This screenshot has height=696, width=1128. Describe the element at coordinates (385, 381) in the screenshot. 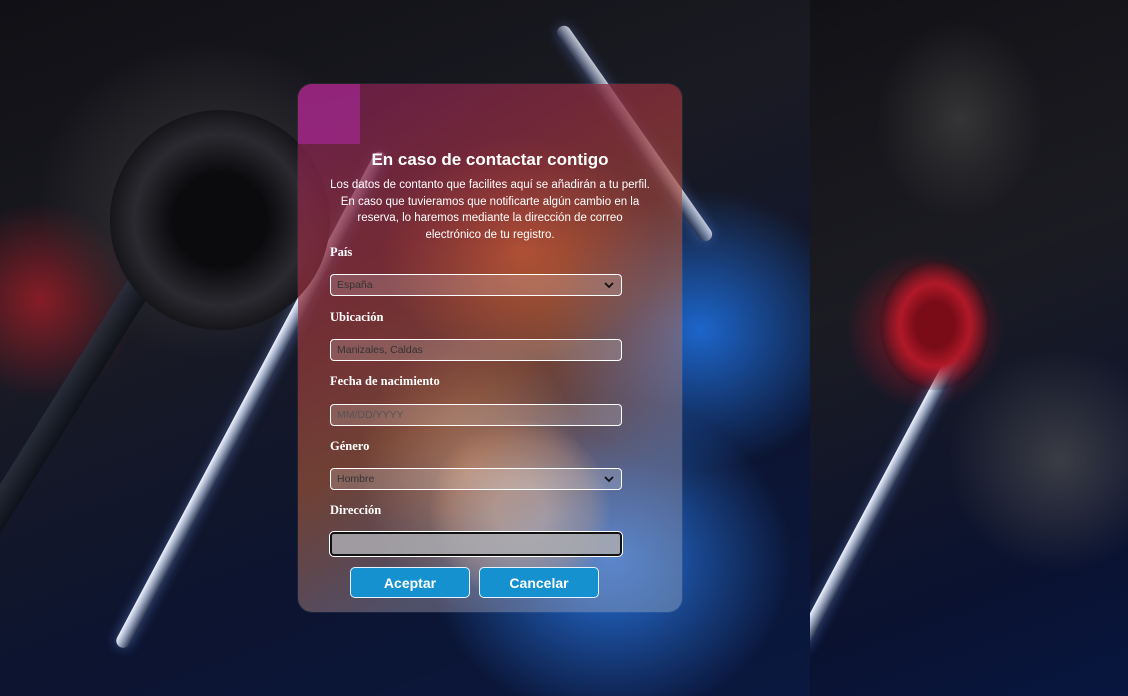

I see `fecha-label: Fecha de nacimiento` at that location.